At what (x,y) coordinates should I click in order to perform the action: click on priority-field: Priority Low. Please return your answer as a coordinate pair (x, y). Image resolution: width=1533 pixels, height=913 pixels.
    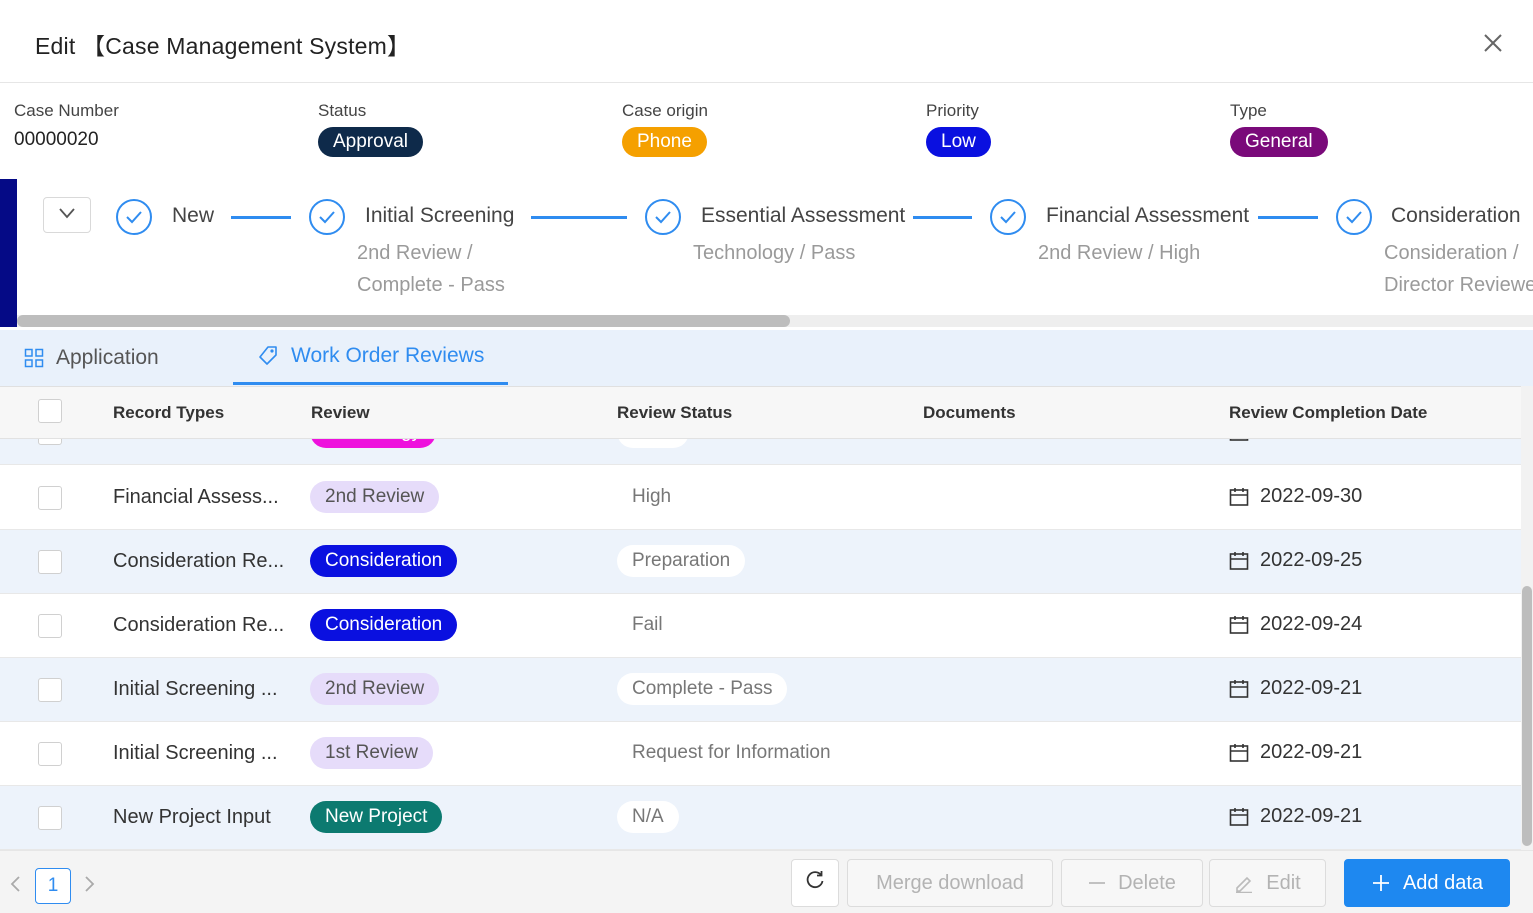
    Looking at the image, I should click on (958, 129).